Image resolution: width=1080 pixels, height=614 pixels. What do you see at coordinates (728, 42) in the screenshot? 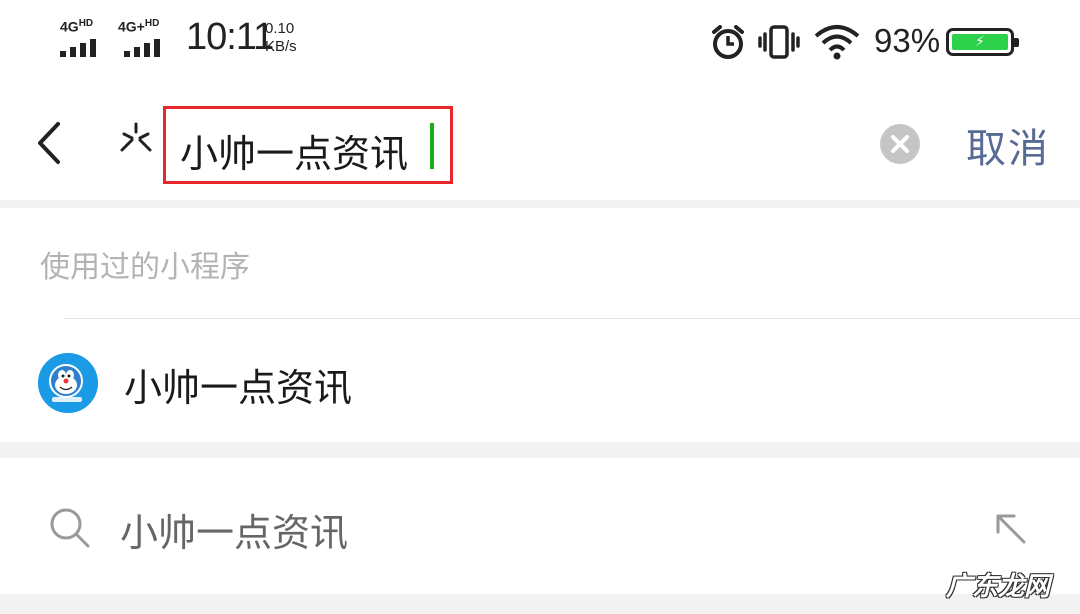
I see `alarm-icon` at bounding box center [728, 42].